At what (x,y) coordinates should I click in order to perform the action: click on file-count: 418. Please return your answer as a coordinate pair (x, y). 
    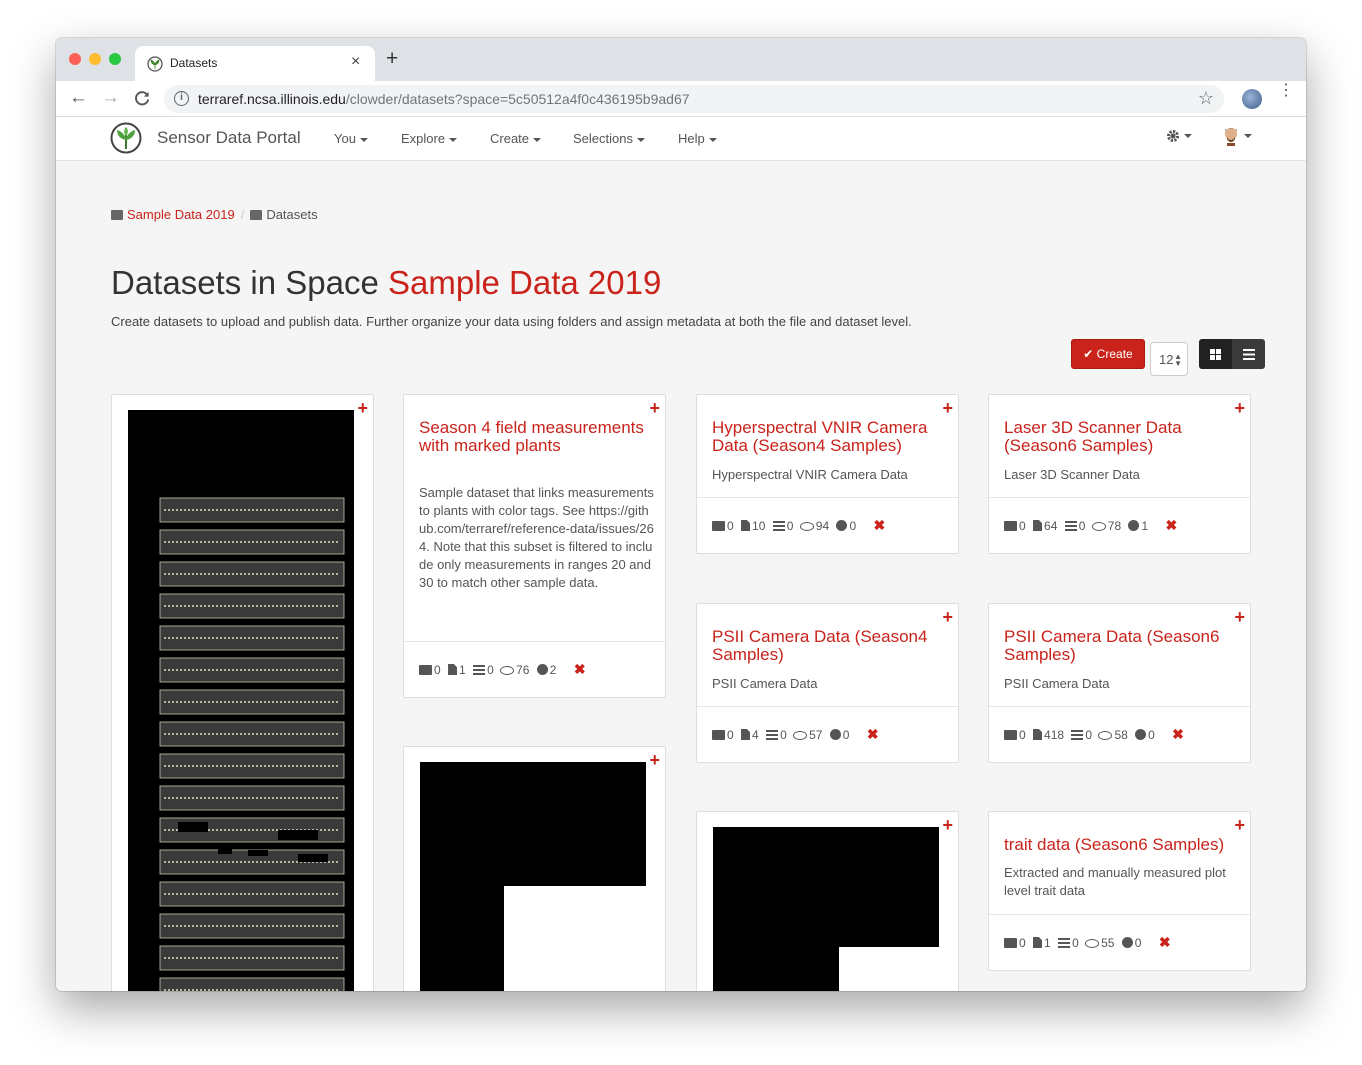
    Looking at the image, I should click on (1054, 735).